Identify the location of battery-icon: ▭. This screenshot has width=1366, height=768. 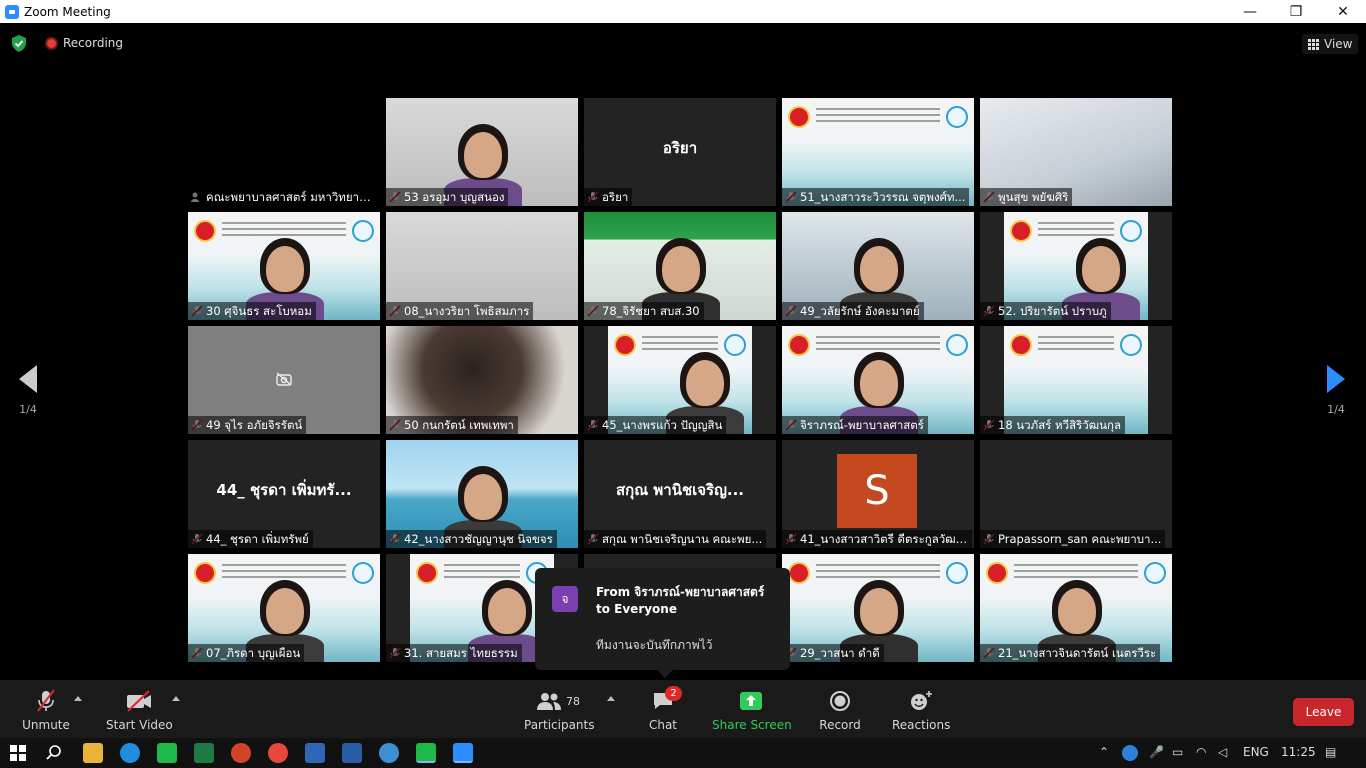
(1177, 752).